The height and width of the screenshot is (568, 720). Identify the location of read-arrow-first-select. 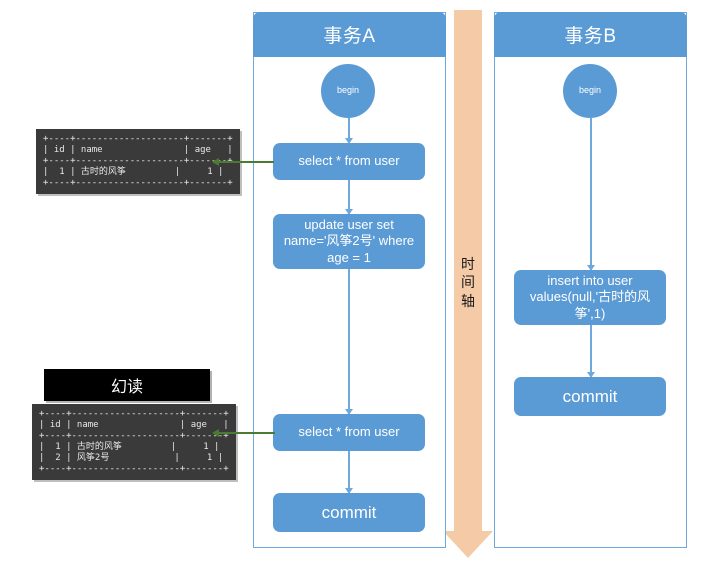
(243, 162).